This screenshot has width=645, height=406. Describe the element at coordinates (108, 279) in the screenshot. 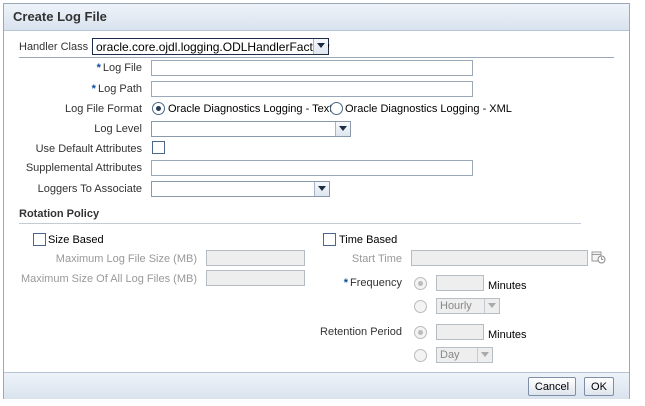

I see `max-size-all-files-label: Maximum Size Of All Log Files (MB)` at that location.